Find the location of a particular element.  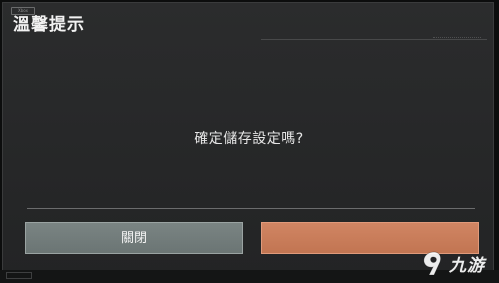

button-divider is located at coordinates (251, 208).